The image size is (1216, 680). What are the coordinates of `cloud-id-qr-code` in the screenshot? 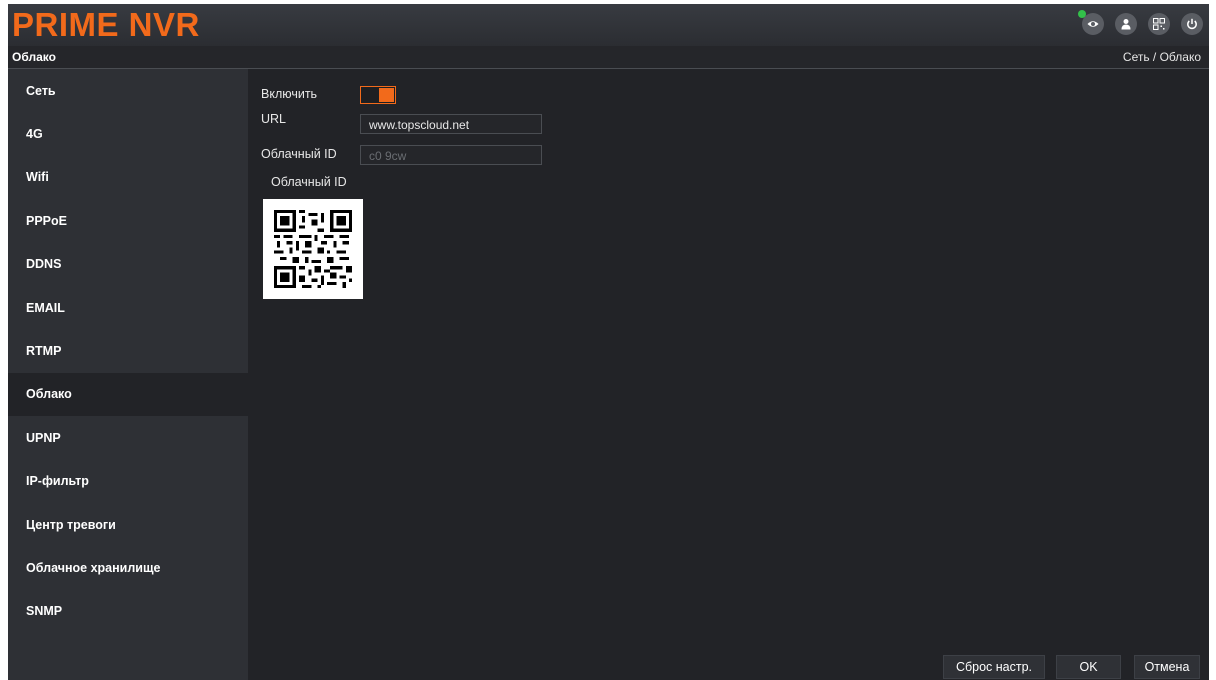 It's located at (313, 249).